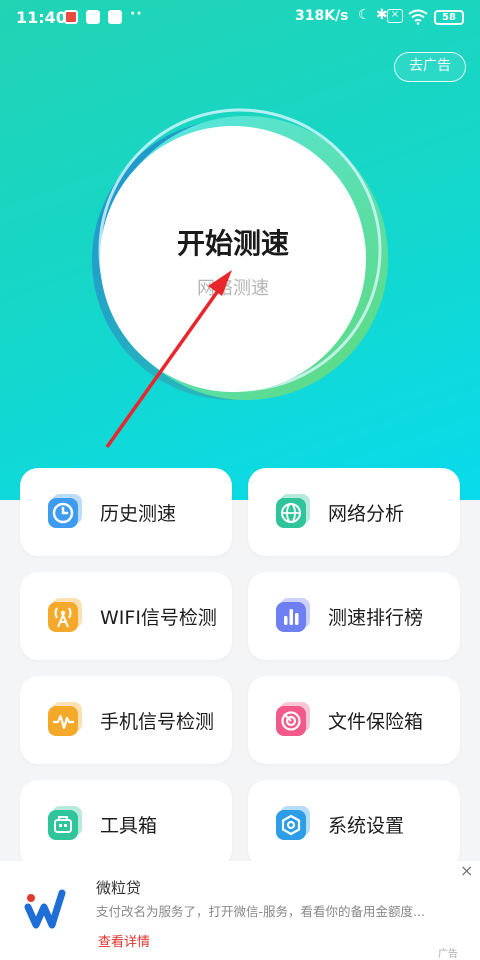 The height and width of the screenshot is (960, 480). I want to click on globe-icon, so click(293, 511).